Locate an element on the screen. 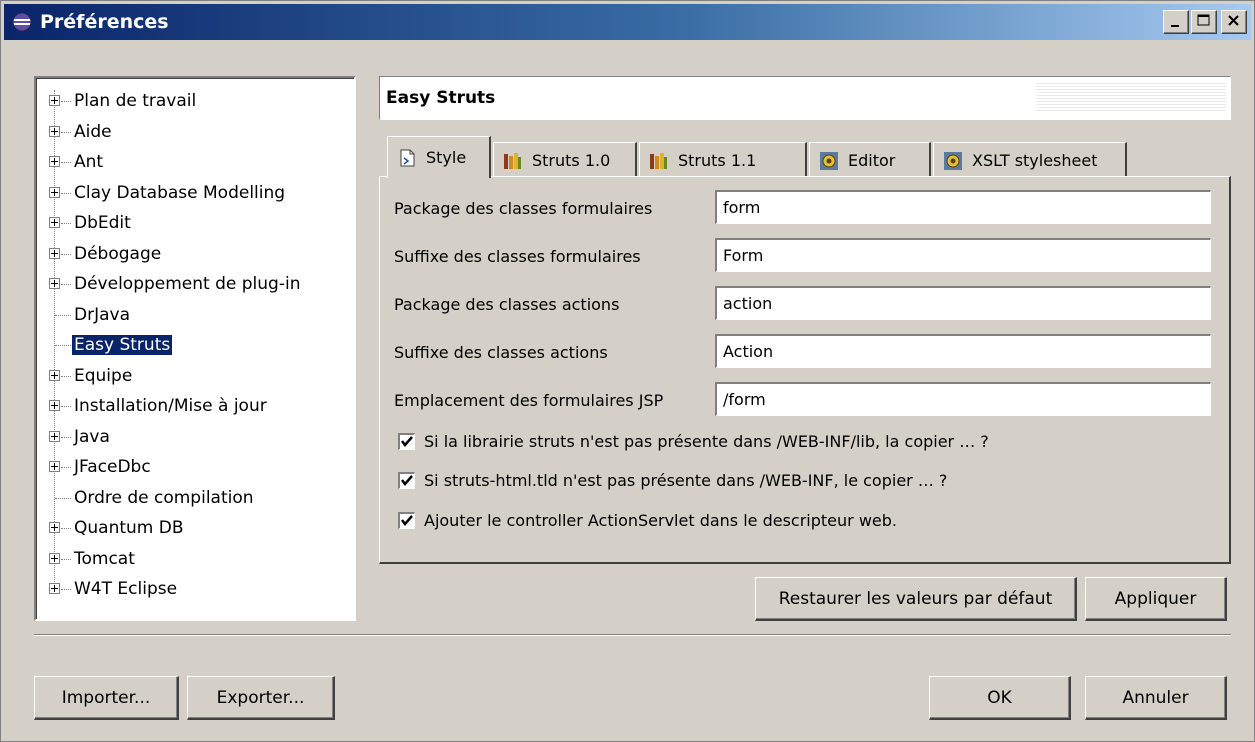 Image resolution: width=1255 pixels, height=742 pixels. page-icon is located at coordinates (407, 158).